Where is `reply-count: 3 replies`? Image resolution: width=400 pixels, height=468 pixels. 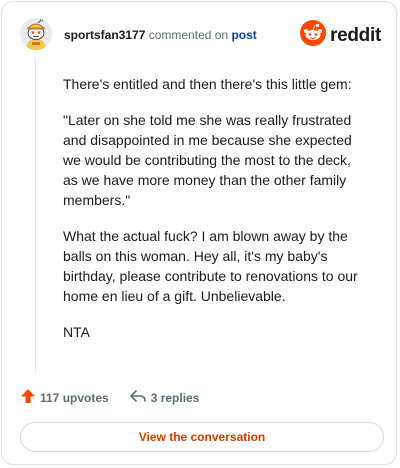 reply-count: 3 replies is located at coordinates (175, 397).